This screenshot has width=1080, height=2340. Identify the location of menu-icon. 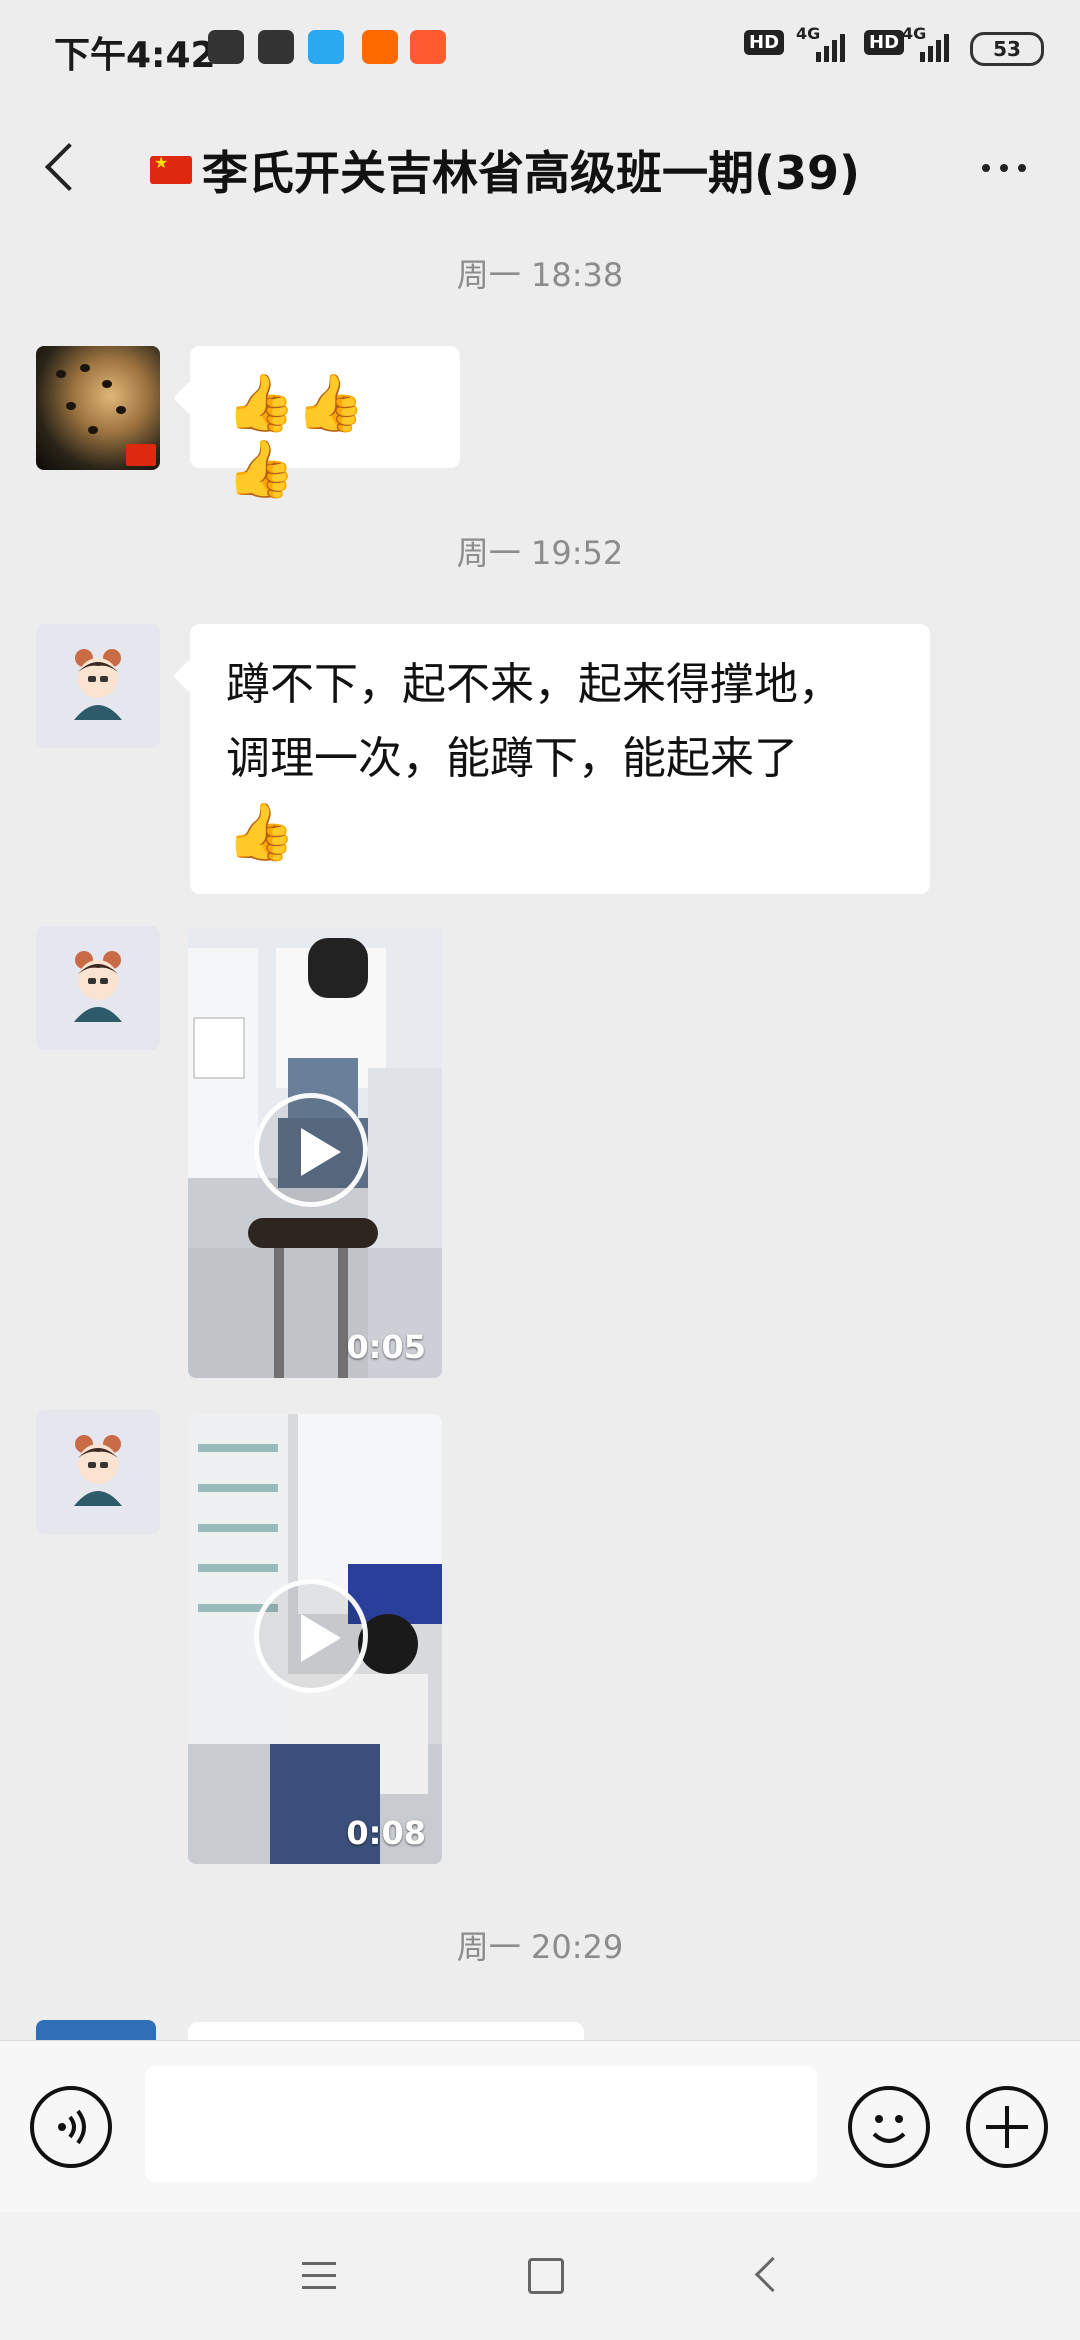
(319, 2276).